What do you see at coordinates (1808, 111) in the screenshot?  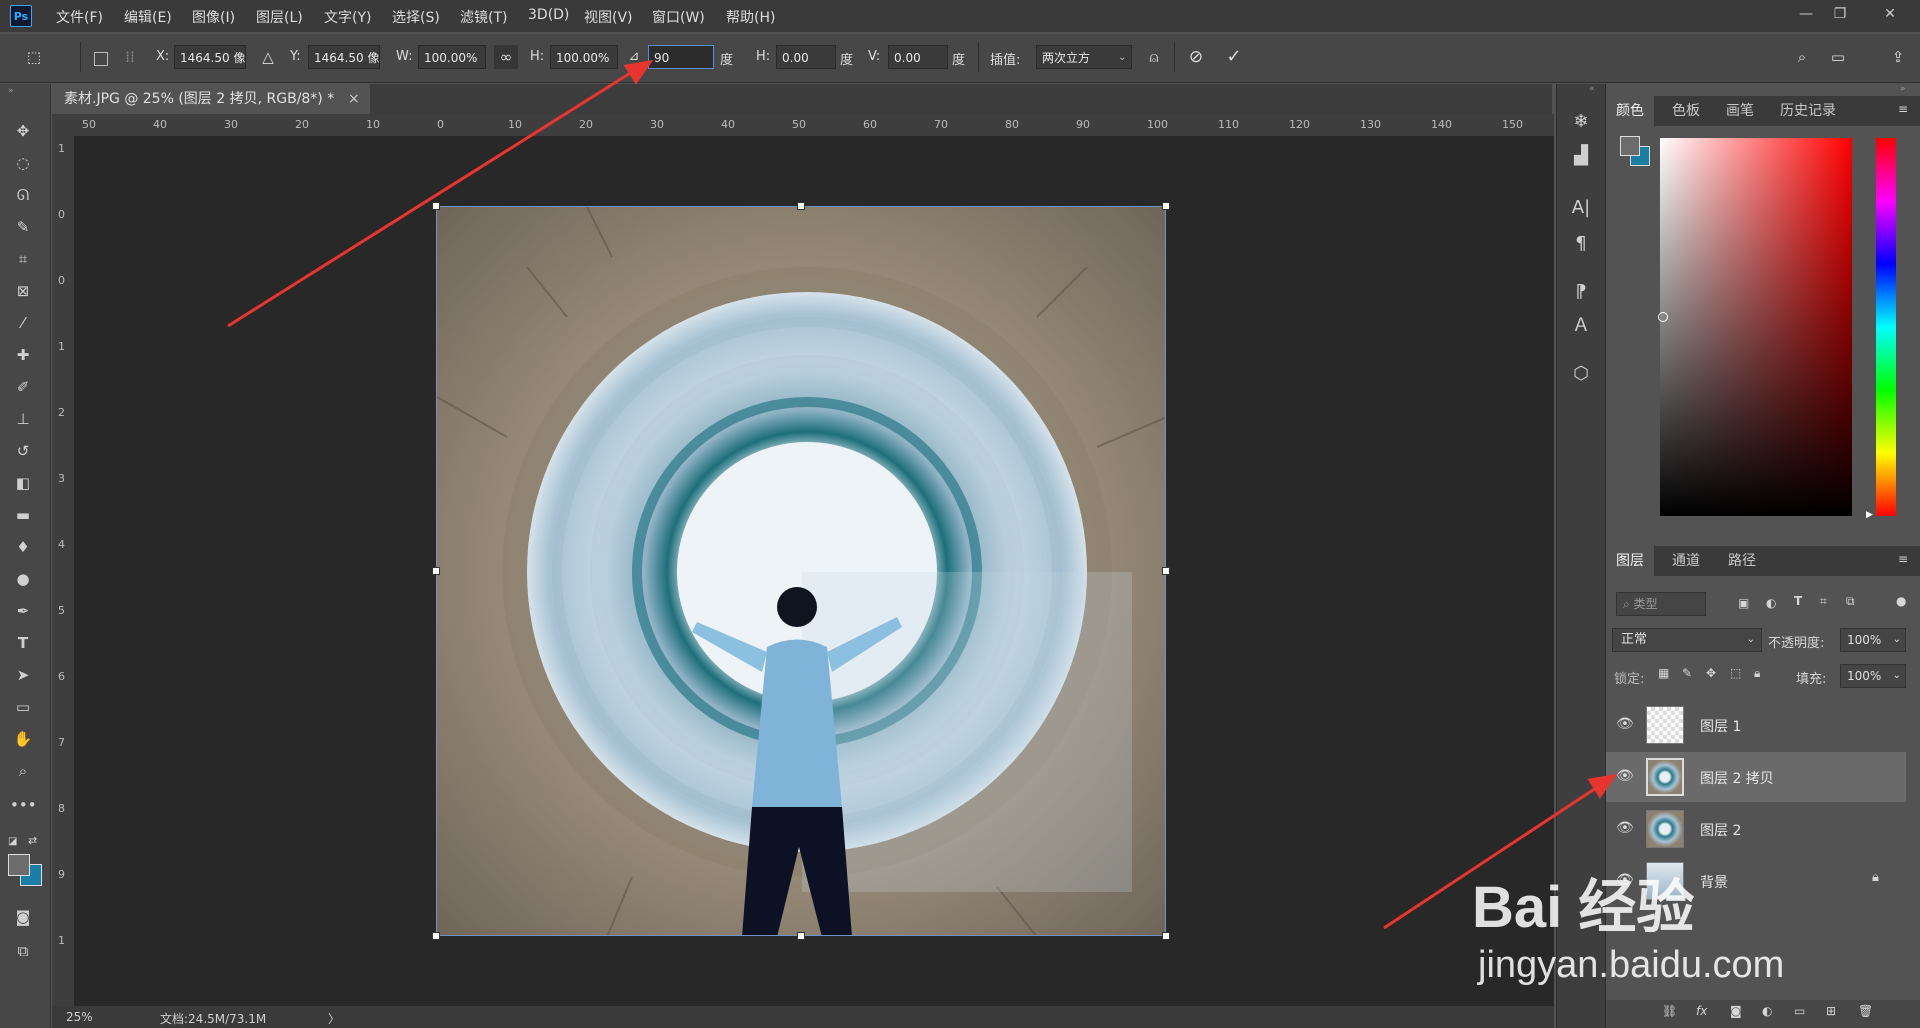 I see `tab-history: 历史记录` at bounding box center [1808, 111].